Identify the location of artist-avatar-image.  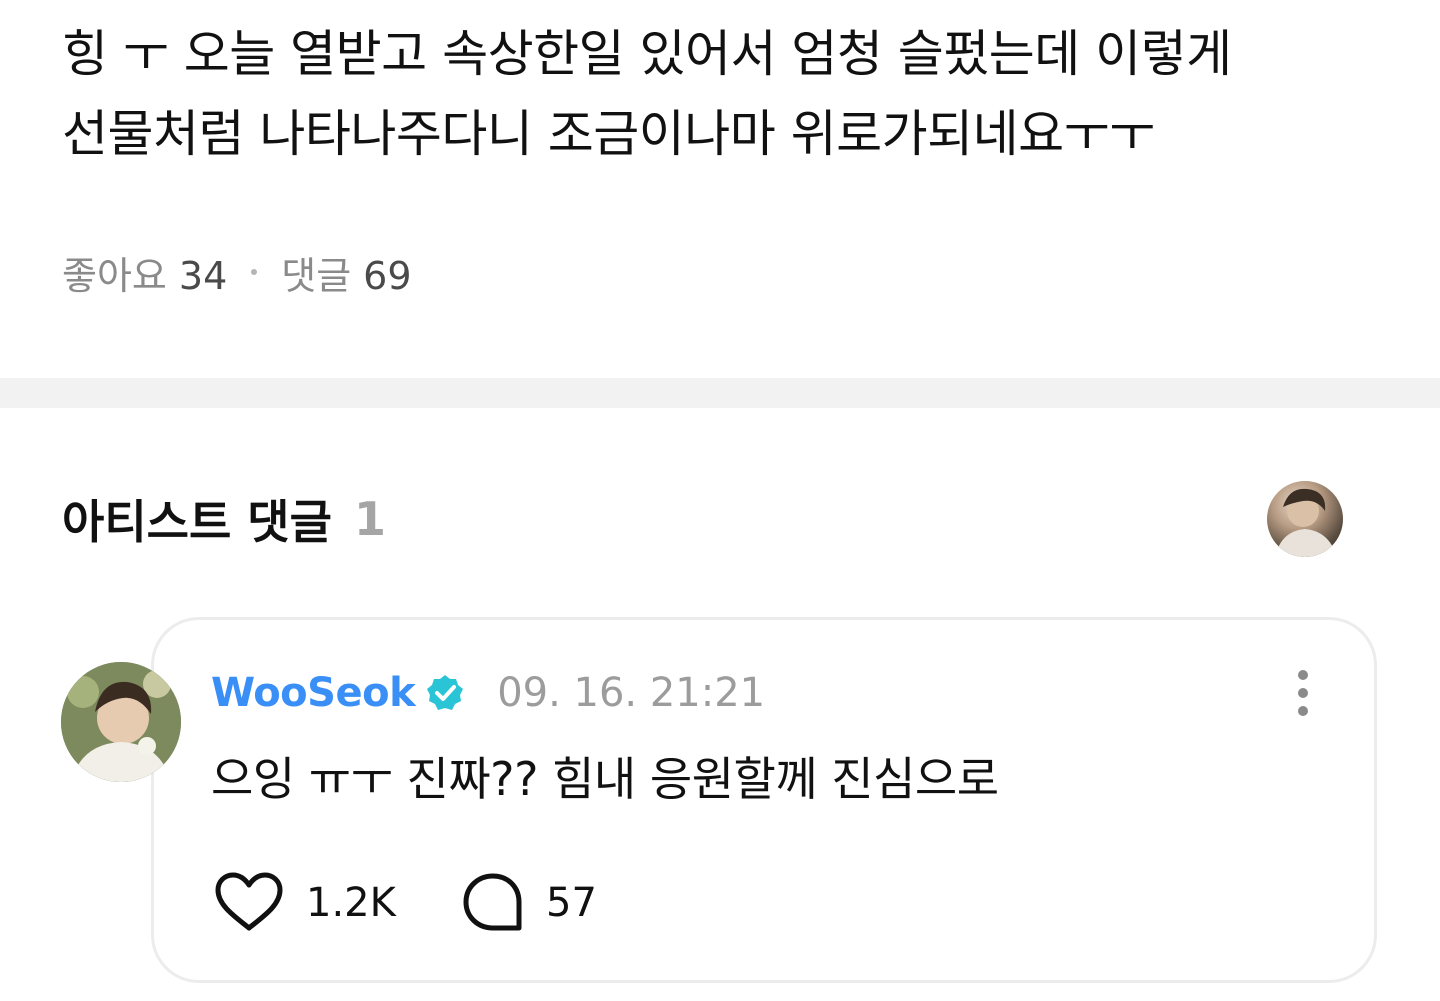
(1306, 522).